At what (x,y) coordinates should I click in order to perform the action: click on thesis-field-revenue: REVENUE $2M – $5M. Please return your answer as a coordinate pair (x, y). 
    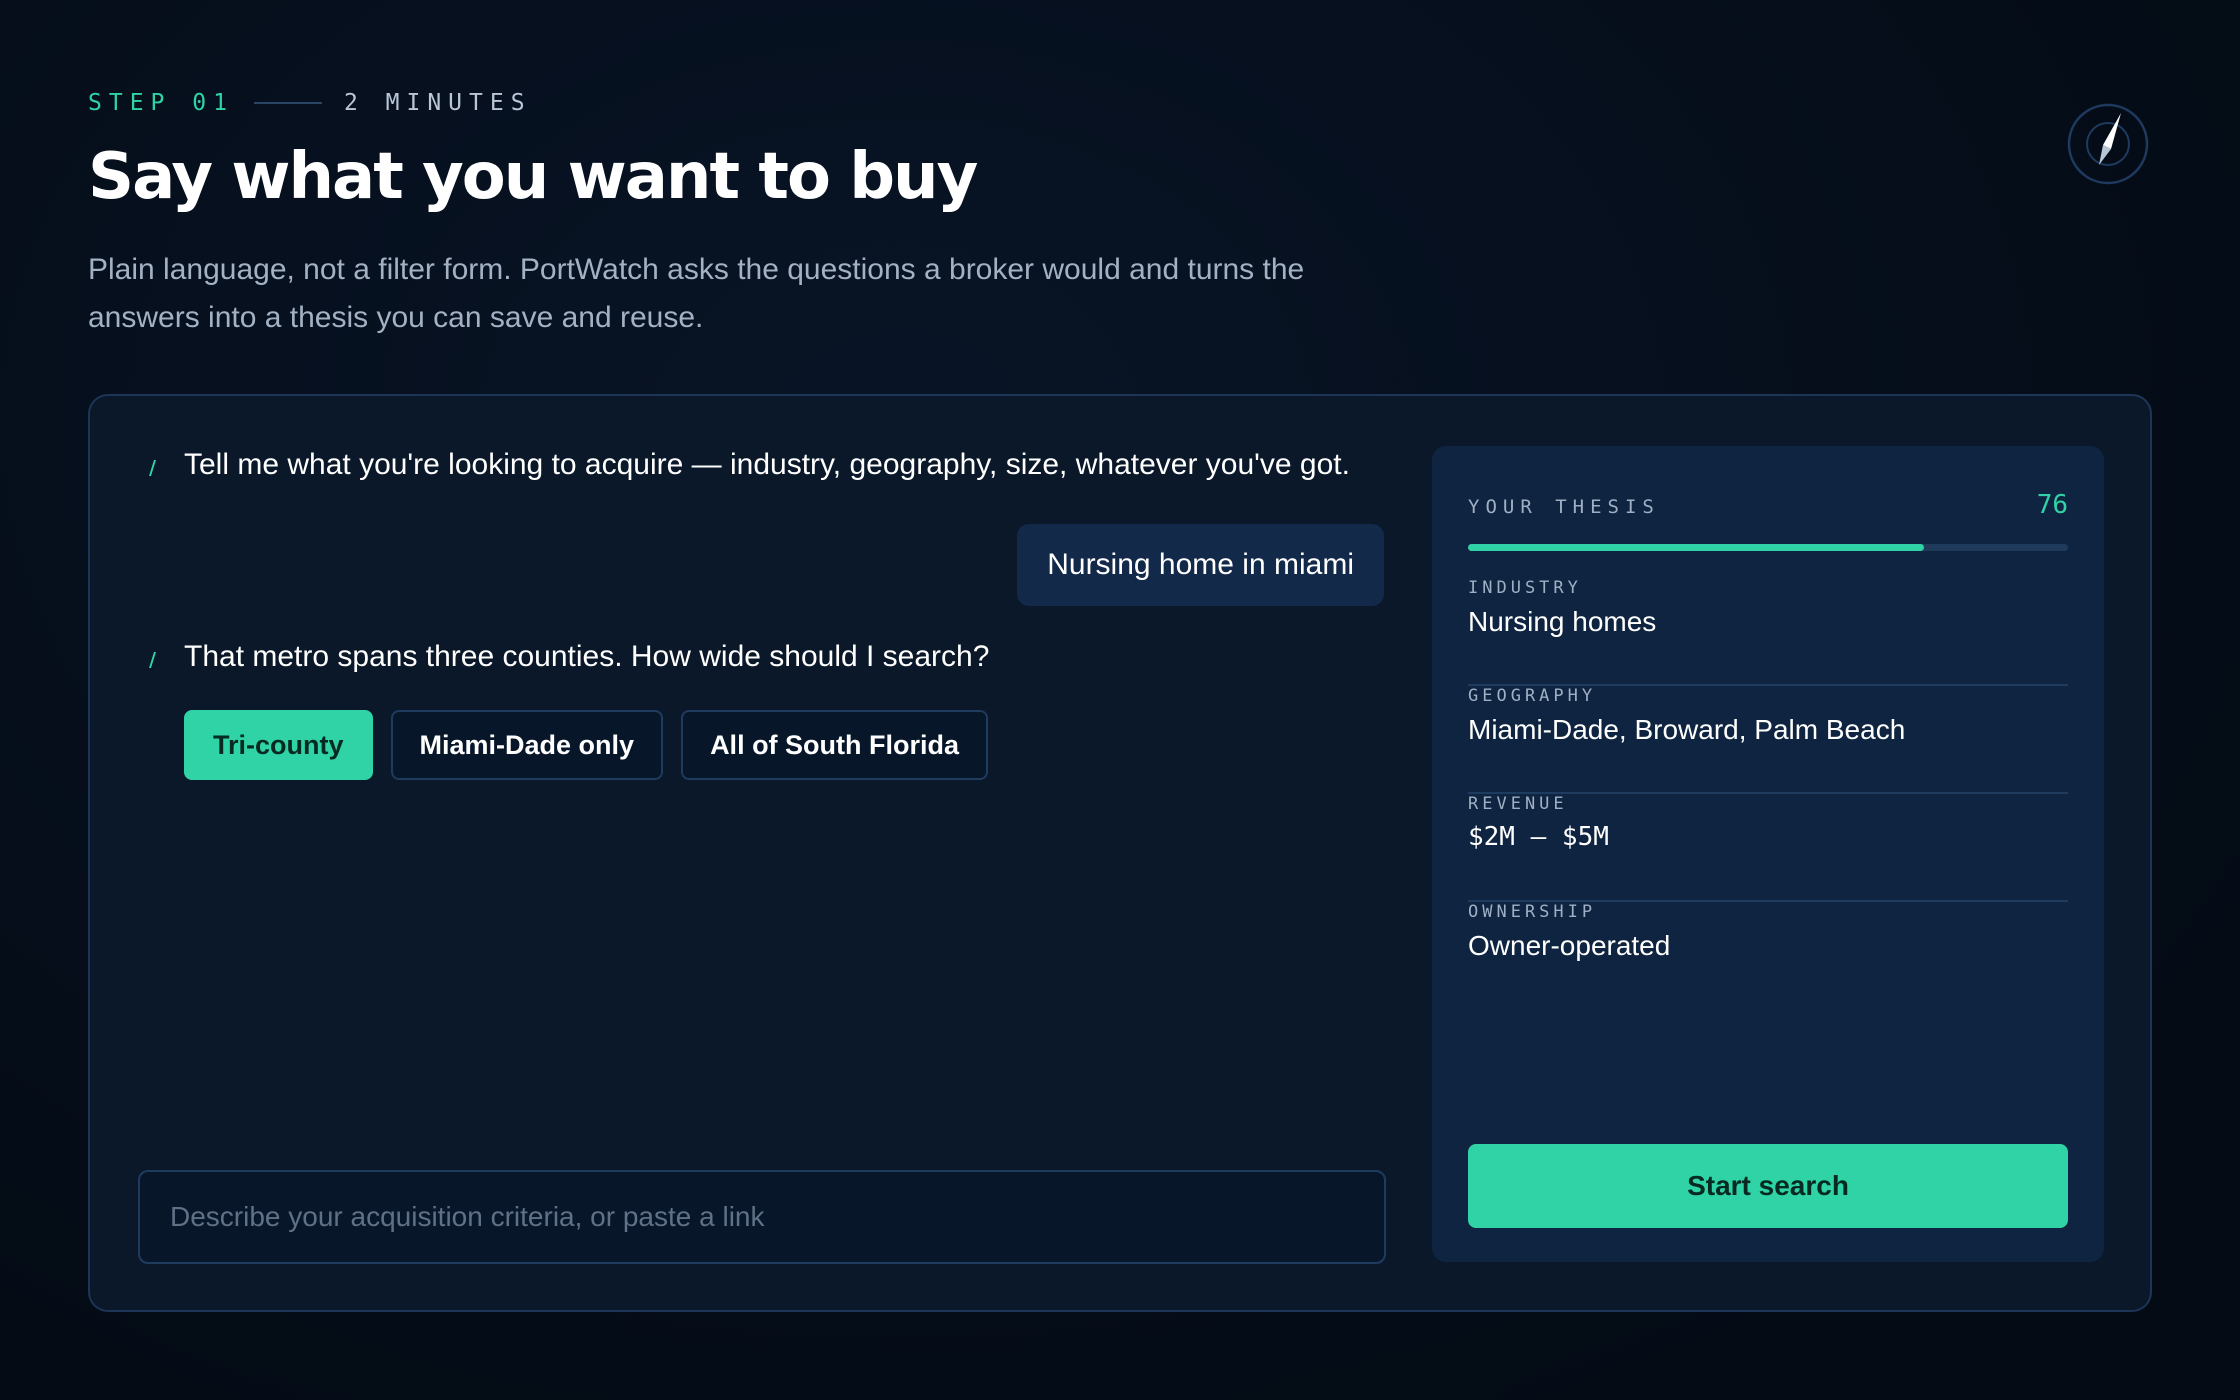
    Looking at the image, I should click on (1768, 848).